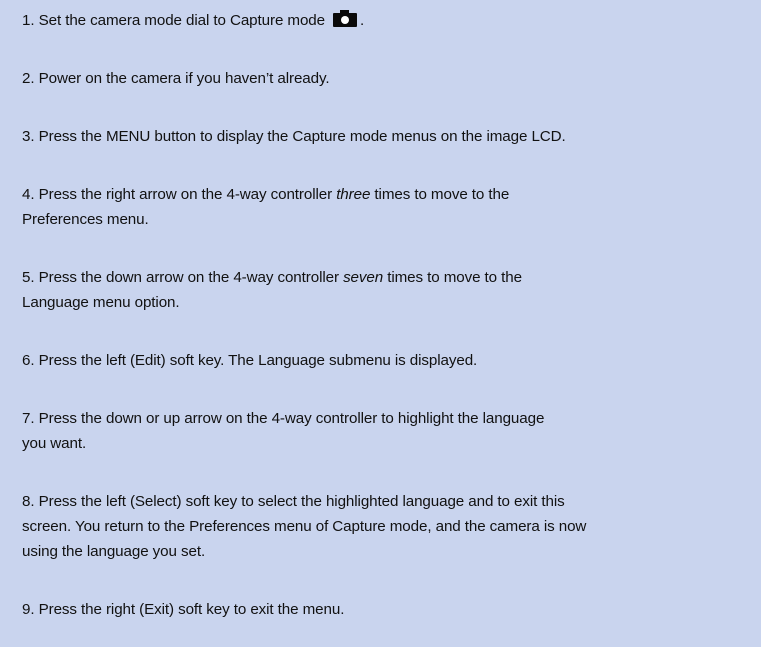 The image size is (761, 647). What do you see at coordinates (28, 501) in the screenshot?
I see `step-number: 8.` at bounding box center [28, 501].